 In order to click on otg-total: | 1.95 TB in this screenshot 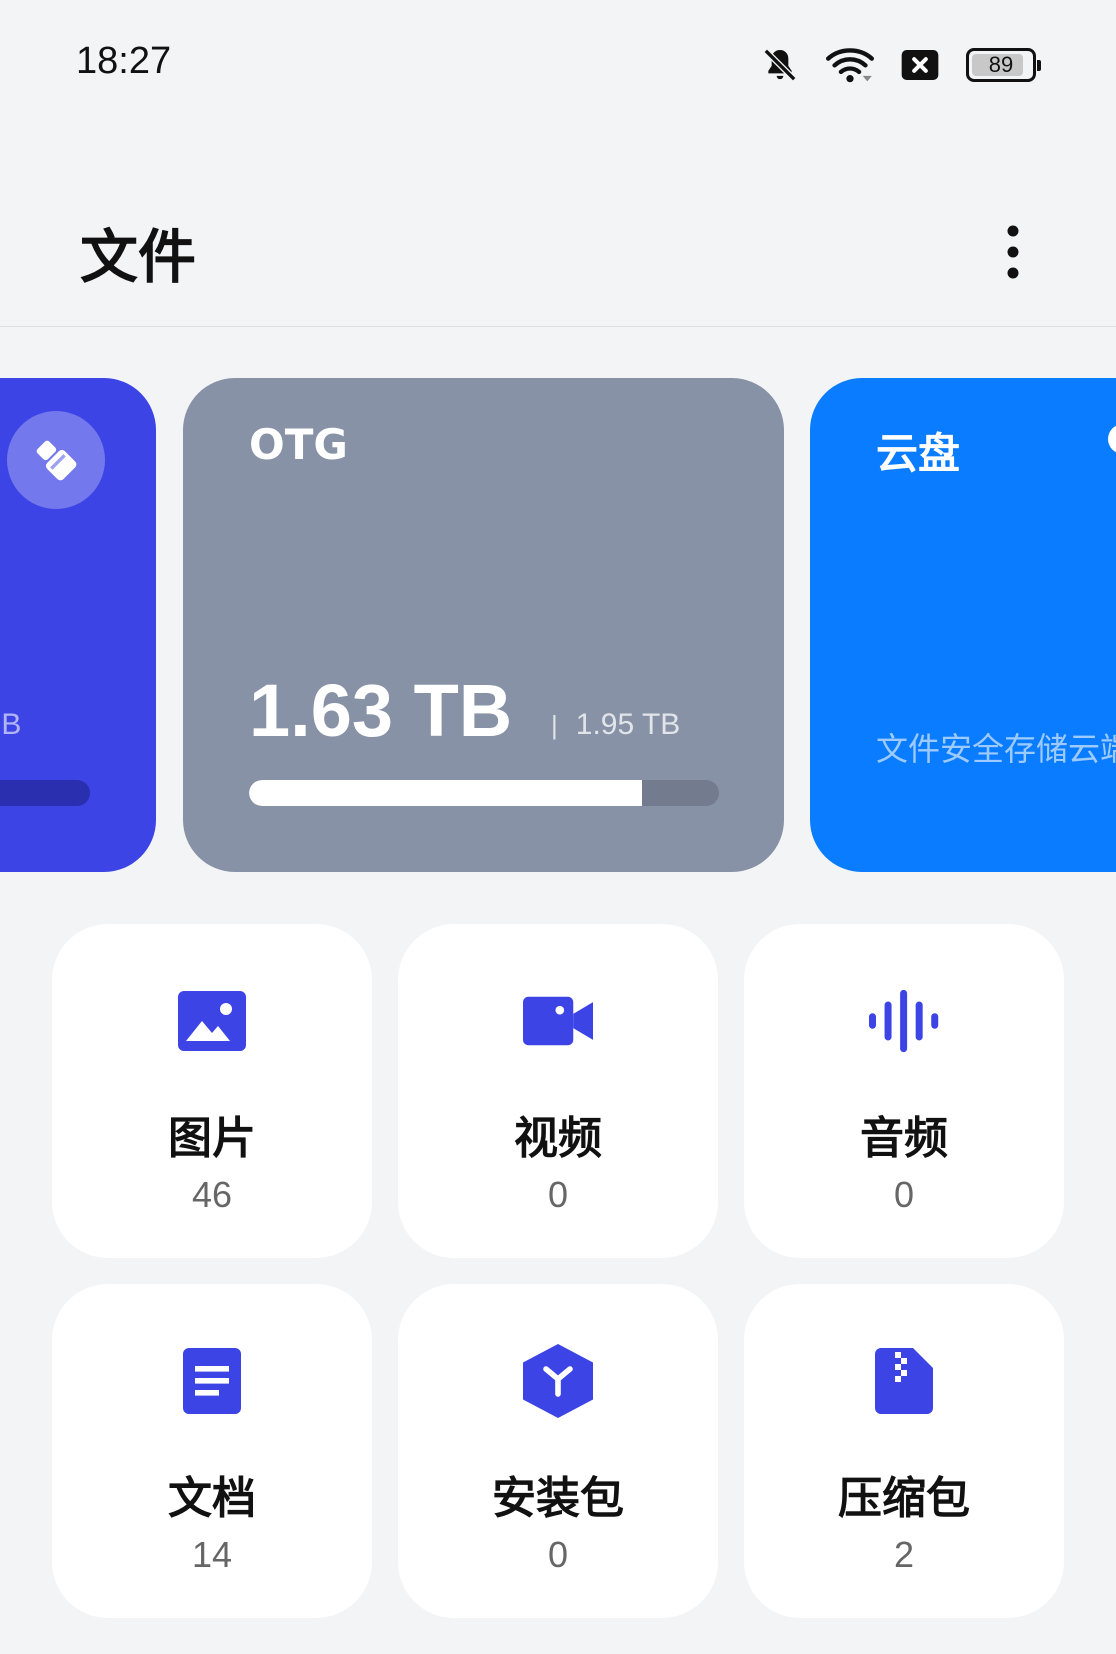, I will do `click(615, 725)`.